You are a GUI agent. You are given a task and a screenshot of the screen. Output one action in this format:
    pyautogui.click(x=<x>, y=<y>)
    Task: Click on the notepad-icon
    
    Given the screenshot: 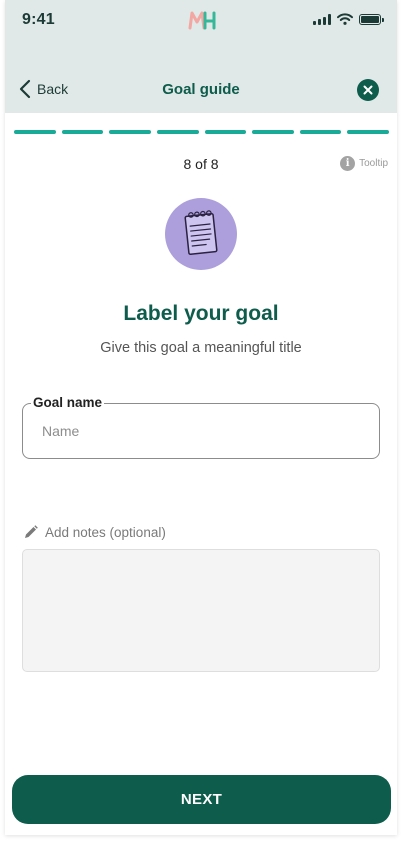 What is the action you would take?
    pyautogui.click(x=201, y=232)
    